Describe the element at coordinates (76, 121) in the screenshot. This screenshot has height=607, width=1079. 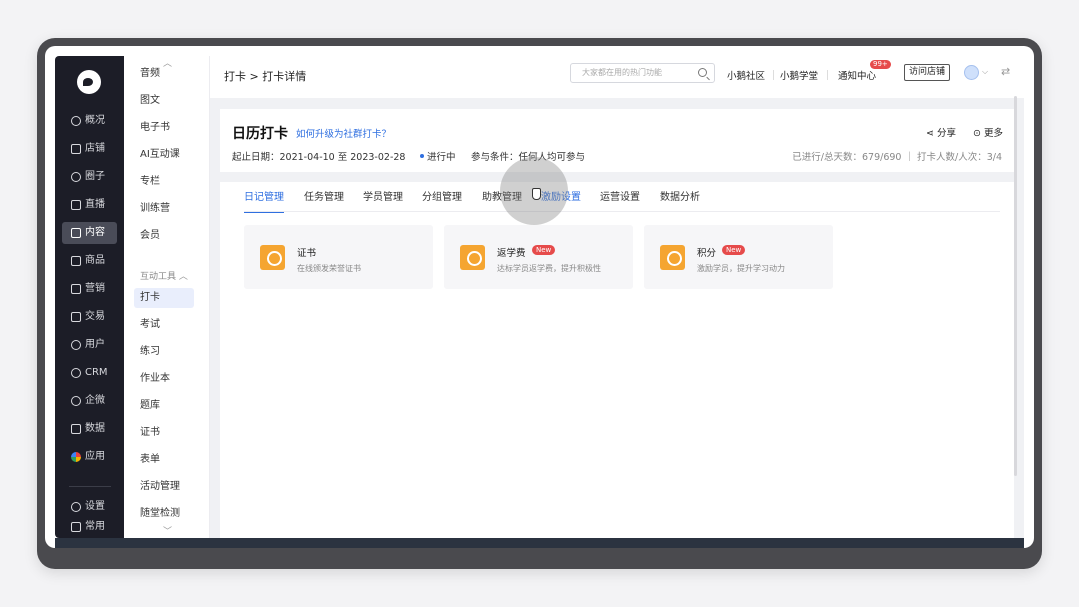
I see `chart-pie-icon` at that location.